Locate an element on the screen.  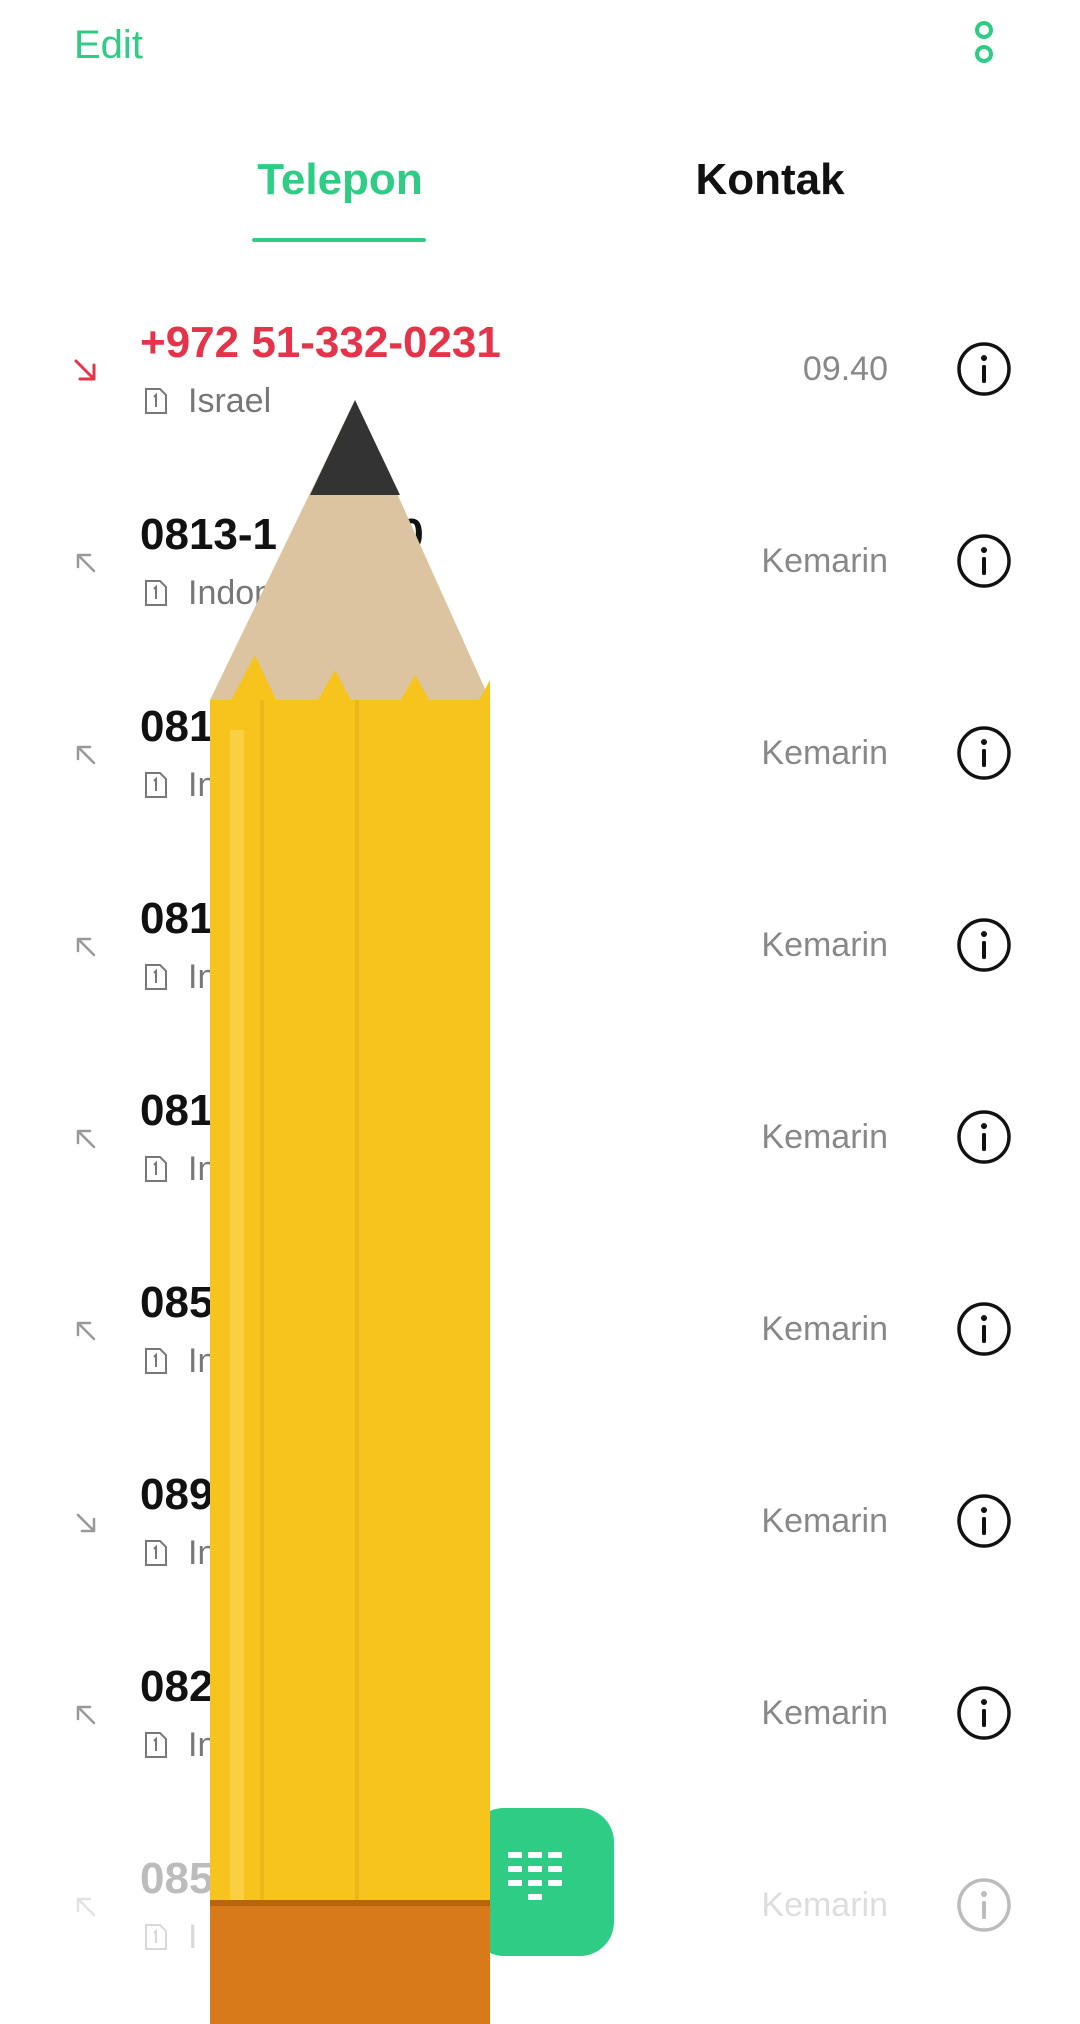
tab-kontak: Kontak is located at coordinates (770, 190).